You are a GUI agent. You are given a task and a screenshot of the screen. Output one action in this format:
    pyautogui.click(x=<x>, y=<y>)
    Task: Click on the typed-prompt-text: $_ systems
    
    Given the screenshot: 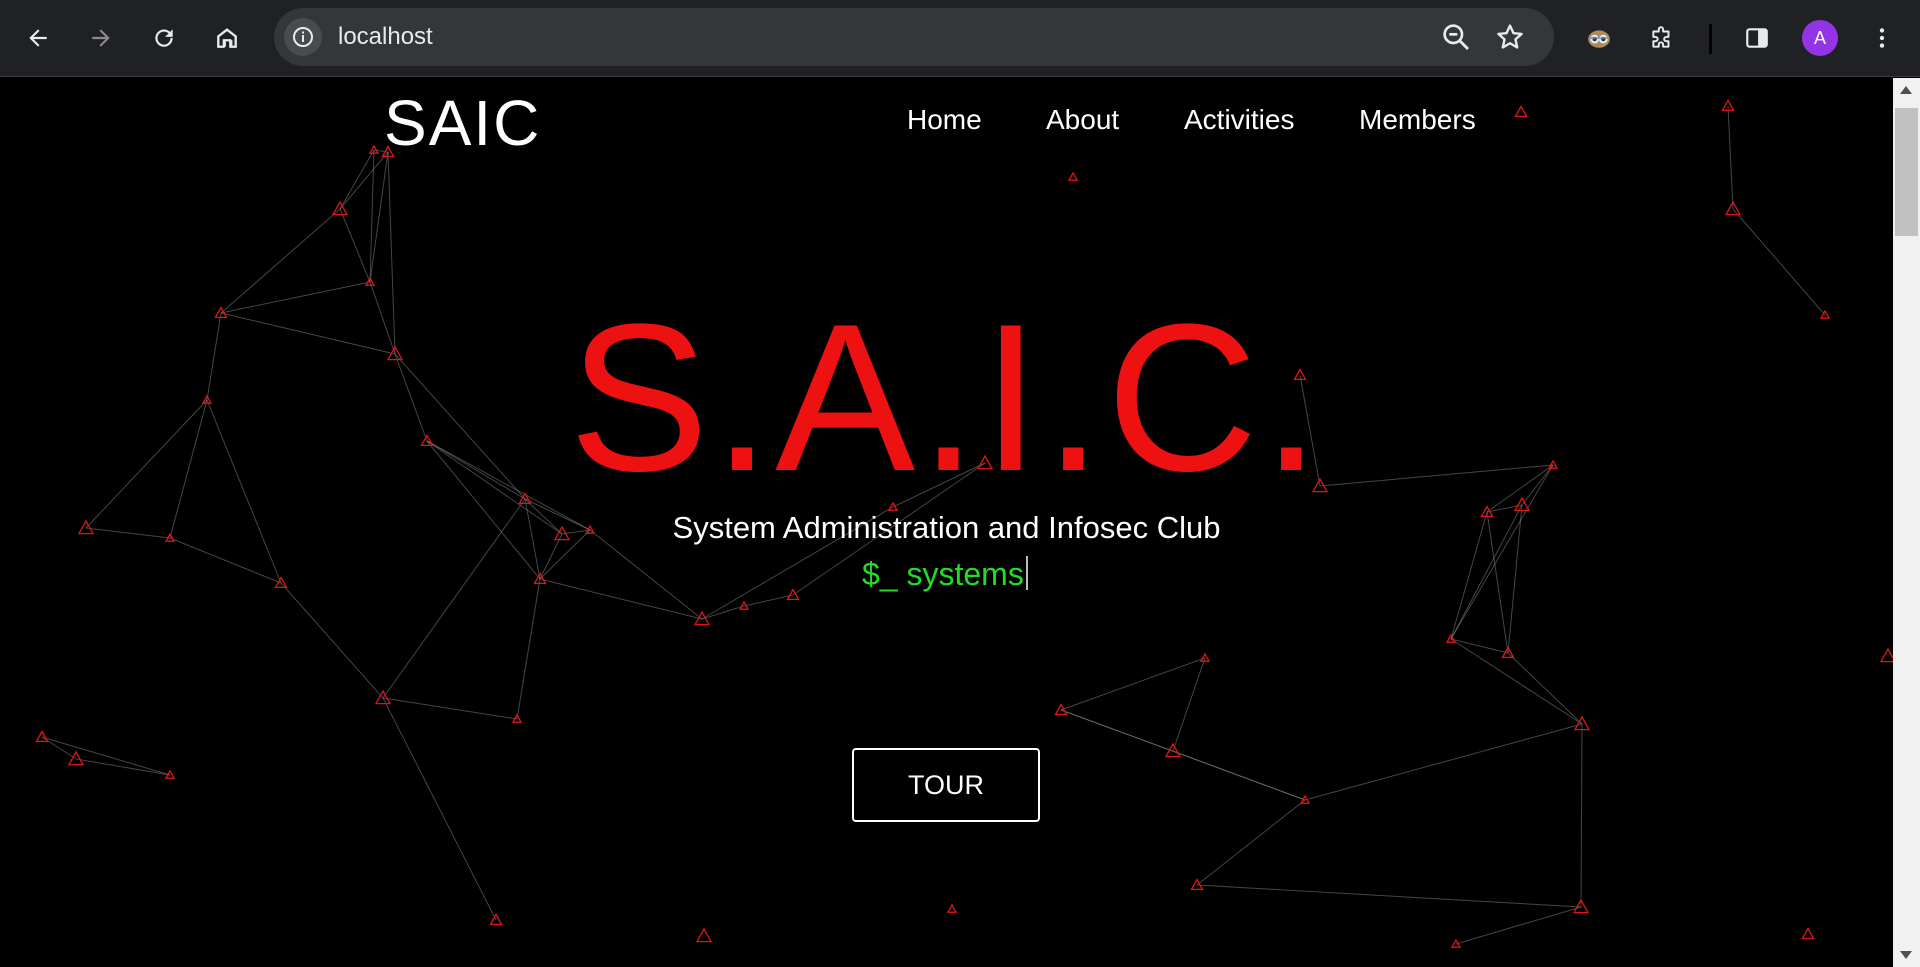 What is the action you would take?
    pyautogui.click(x=943, y=574)
    